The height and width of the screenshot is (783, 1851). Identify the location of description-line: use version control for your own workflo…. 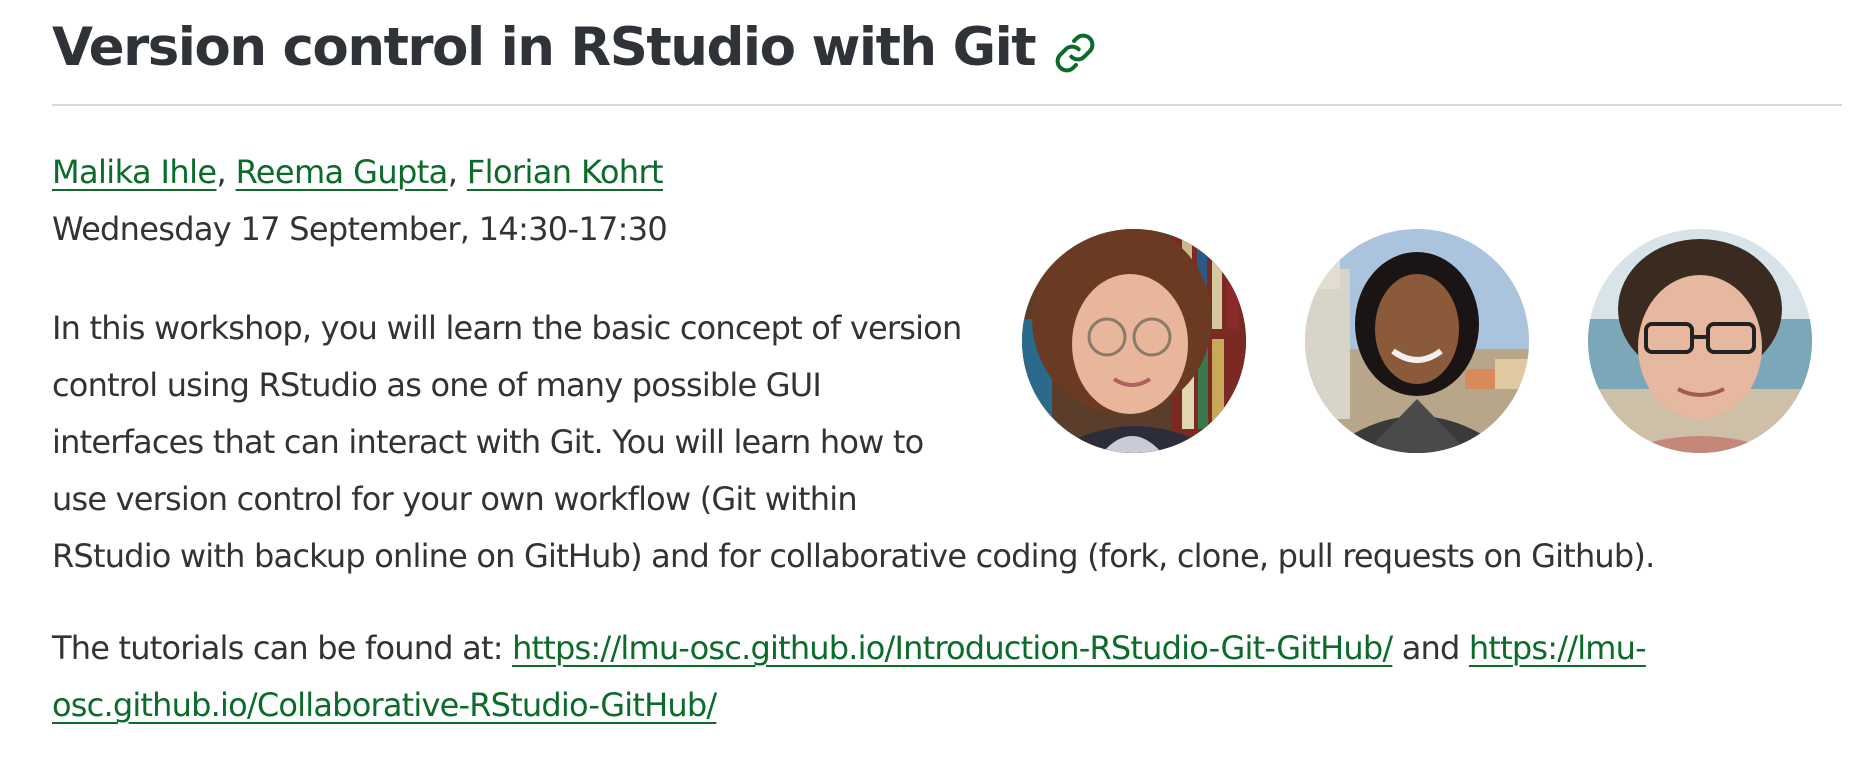
(455, 499).